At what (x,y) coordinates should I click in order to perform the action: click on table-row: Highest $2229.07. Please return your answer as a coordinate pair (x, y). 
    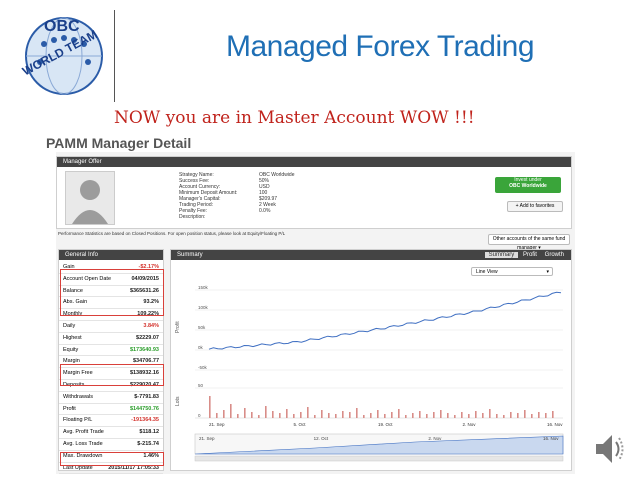
    Looking at the image, I should click on (111, 339).